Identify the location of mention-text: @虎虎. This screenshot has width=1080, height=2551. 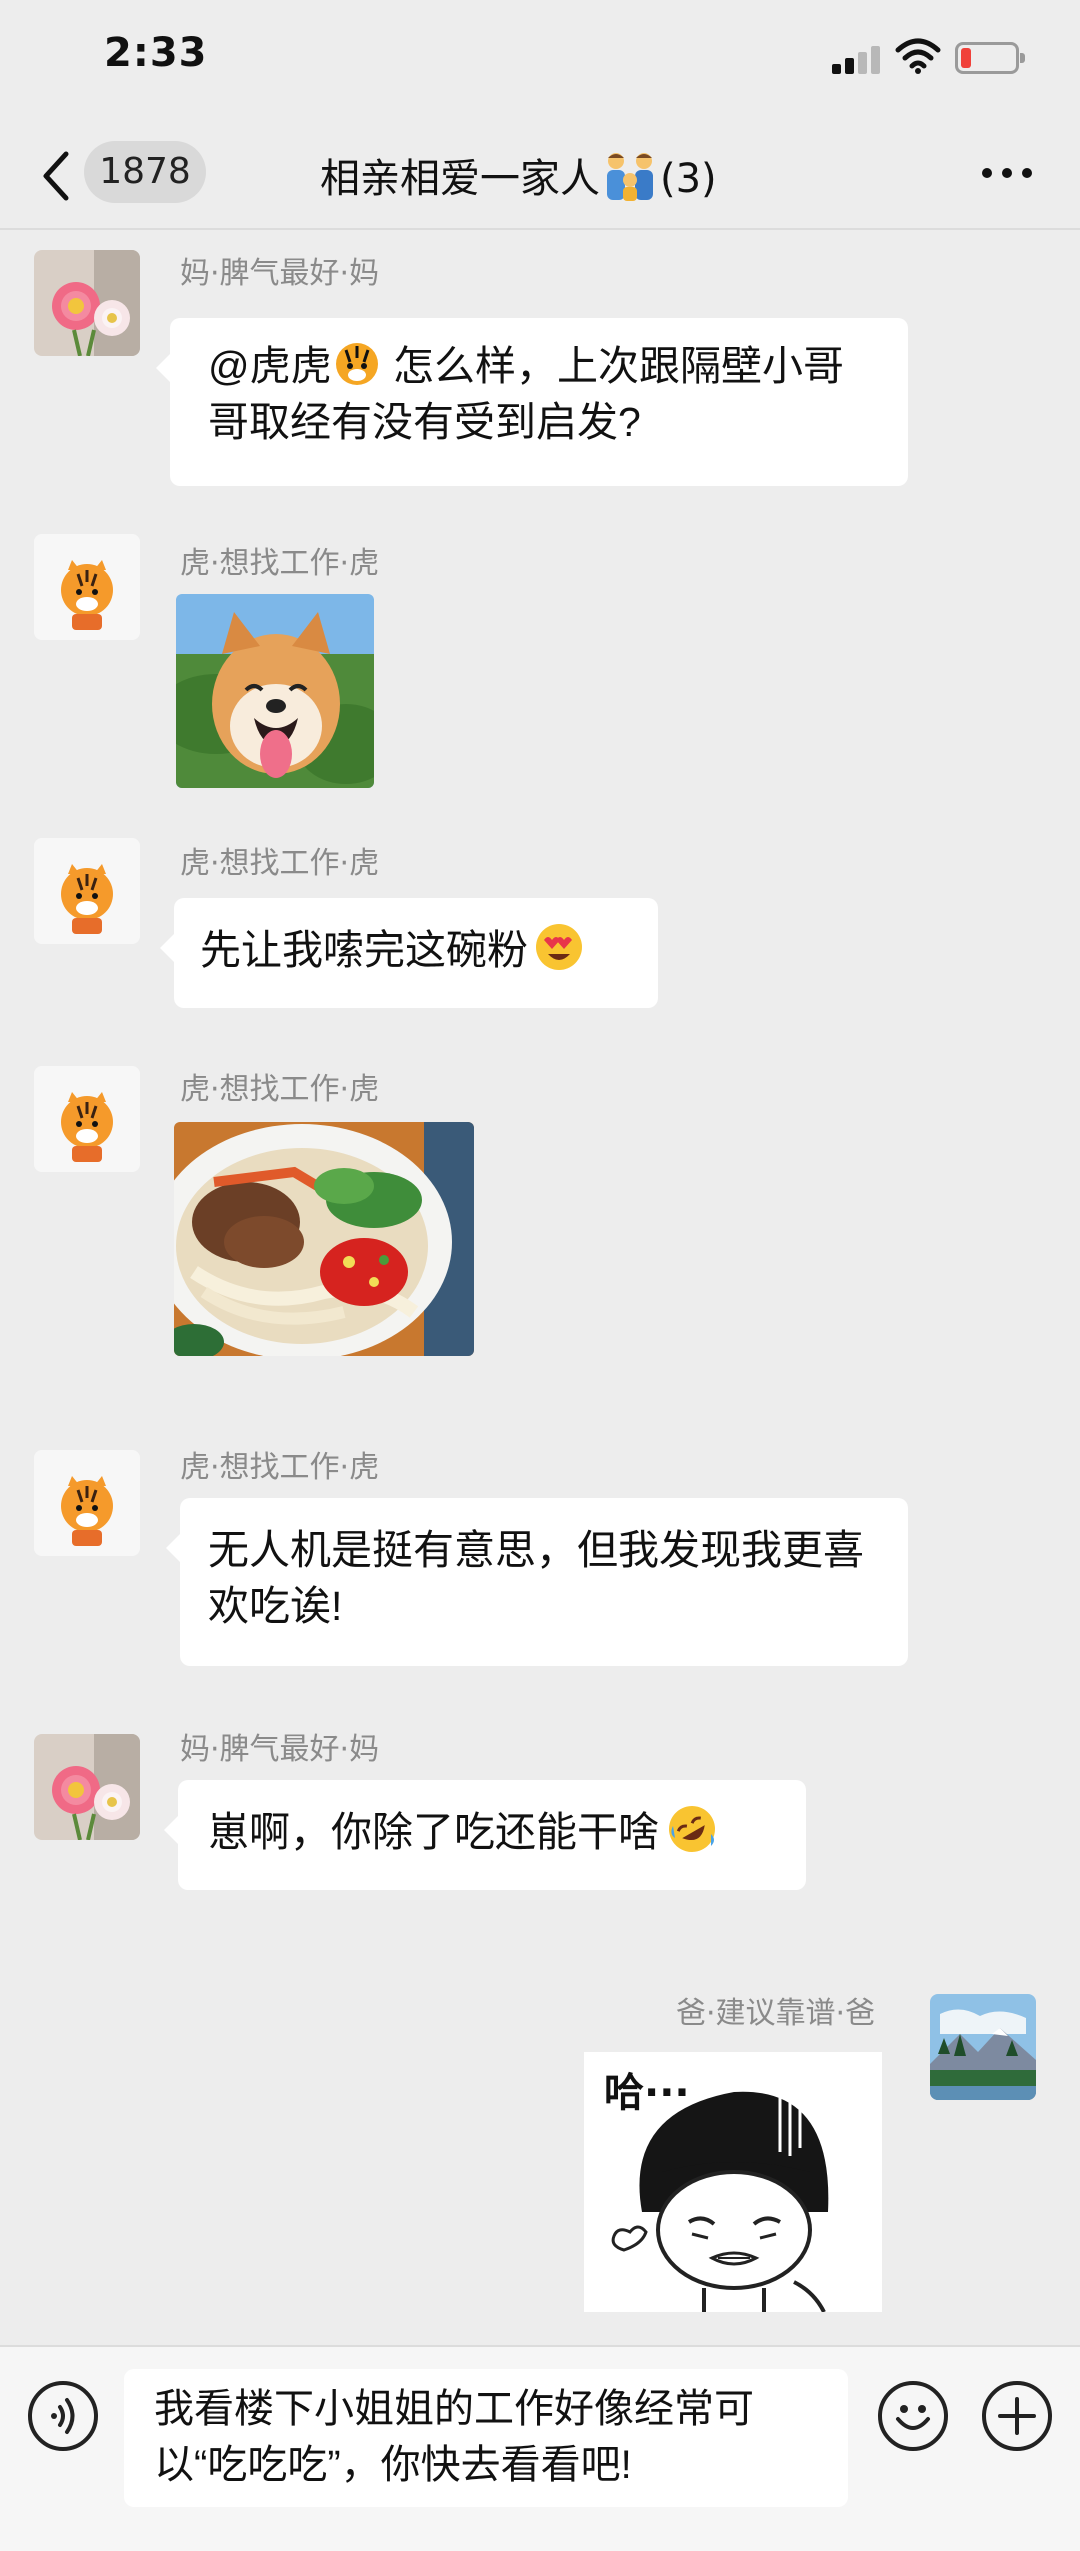
(270, 366).